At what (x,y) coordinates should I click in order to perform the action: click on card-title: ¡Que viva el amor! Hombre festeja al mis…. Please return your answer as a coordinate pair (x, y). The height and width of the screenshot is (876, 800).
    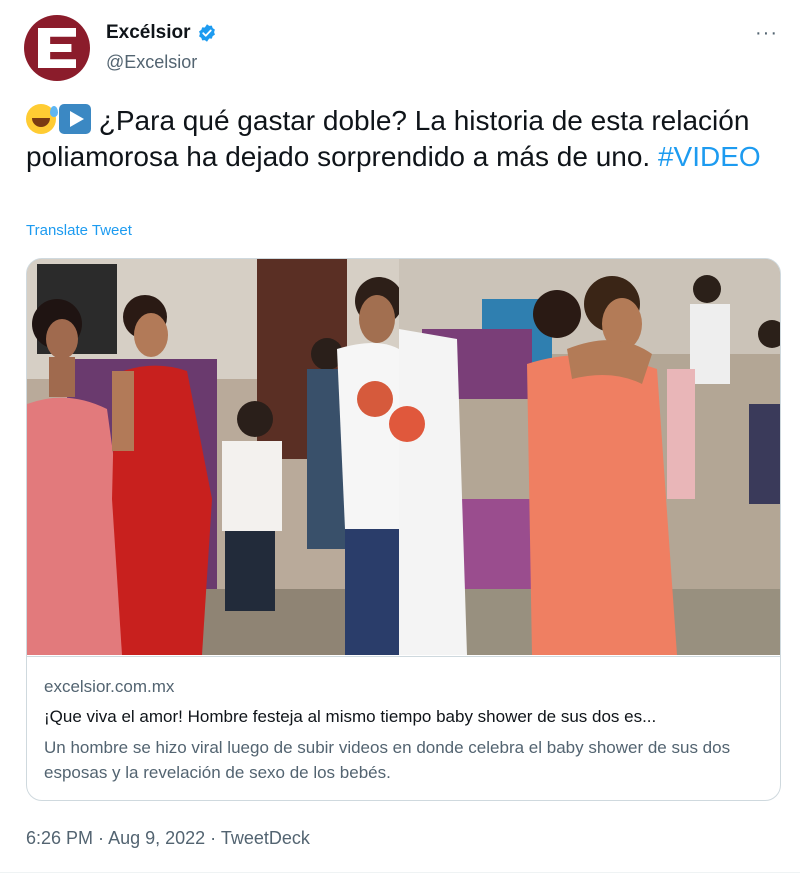
    Looking at the image, I should click on (350, 716).